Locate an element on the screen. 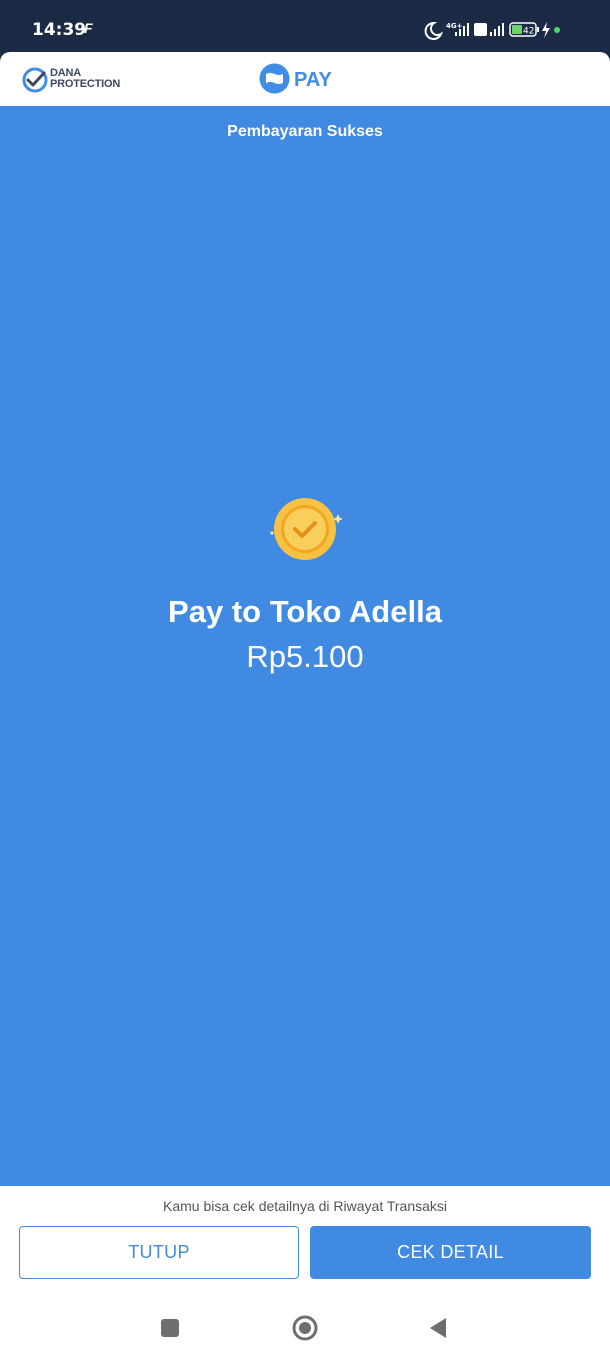 Image resolution: width=610 pixels, height=1356 pixels. battery-level: 42 is located at coordinates (528, 32).